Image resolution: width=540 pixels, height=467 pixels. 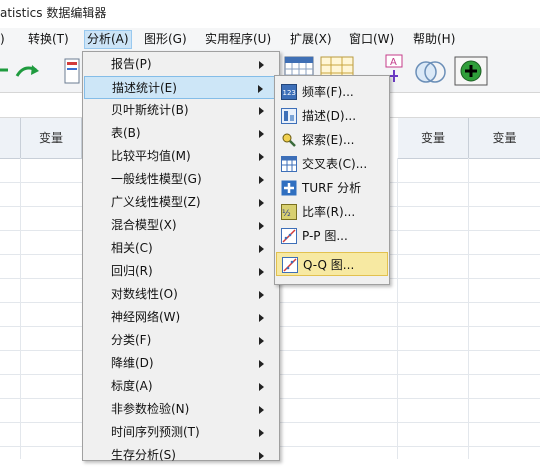 What do you see at coordinates (289, 140) in the screenshot?
I see `explore-icon` at bounding box center [289, 140].